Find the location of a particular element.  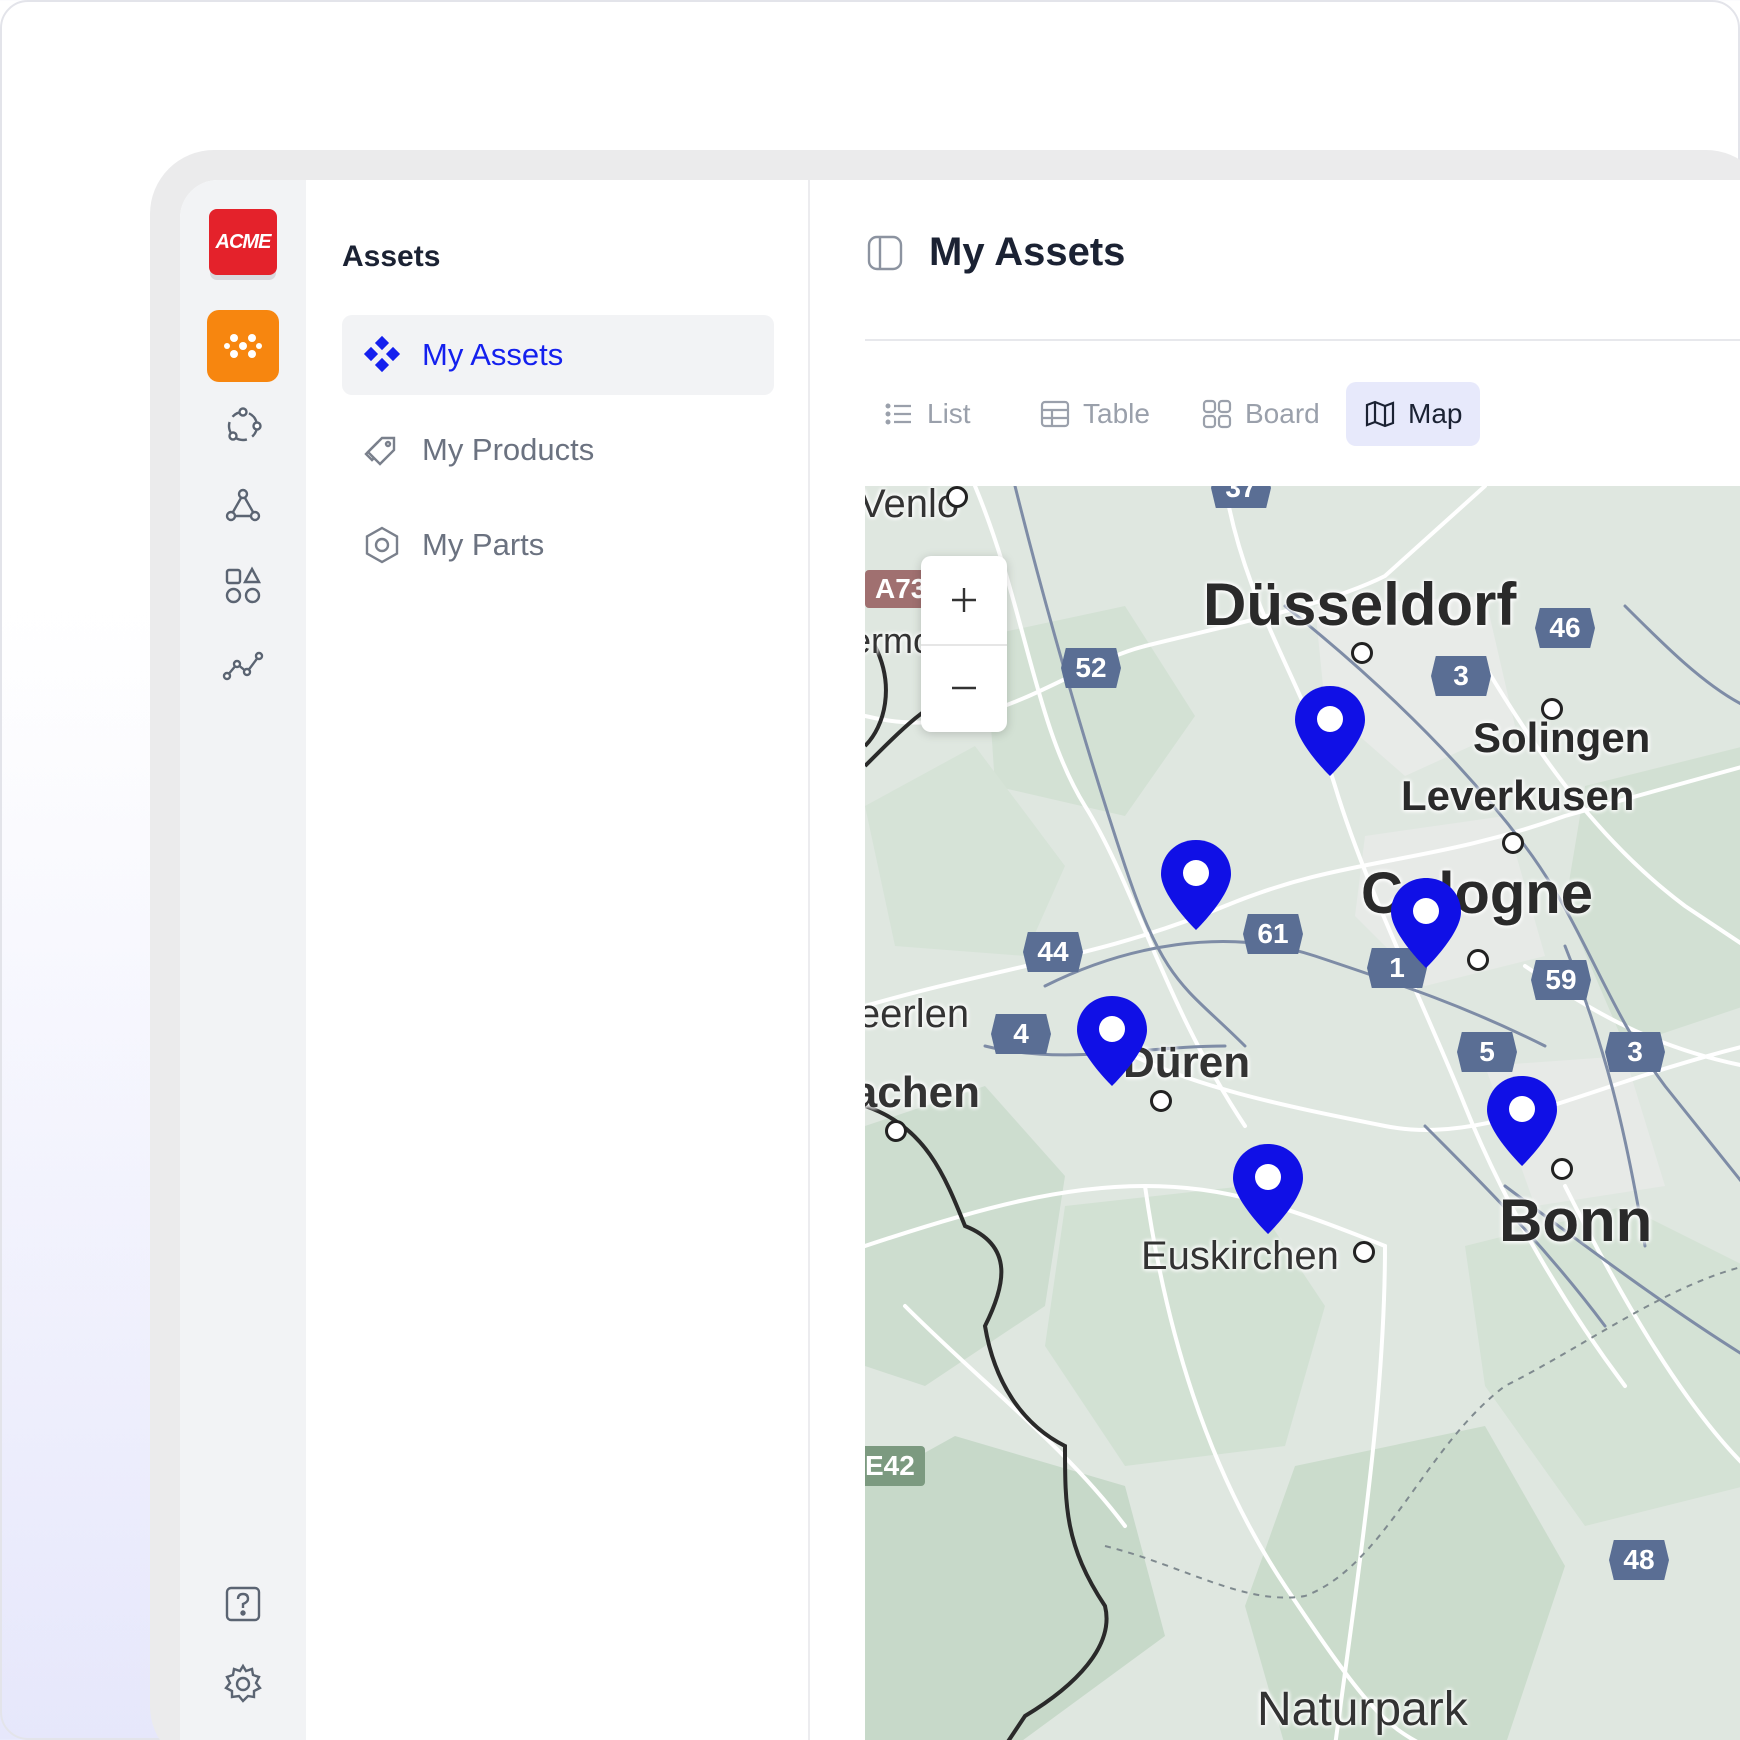

nav-title: Assets is located at coordinates (391, 256).